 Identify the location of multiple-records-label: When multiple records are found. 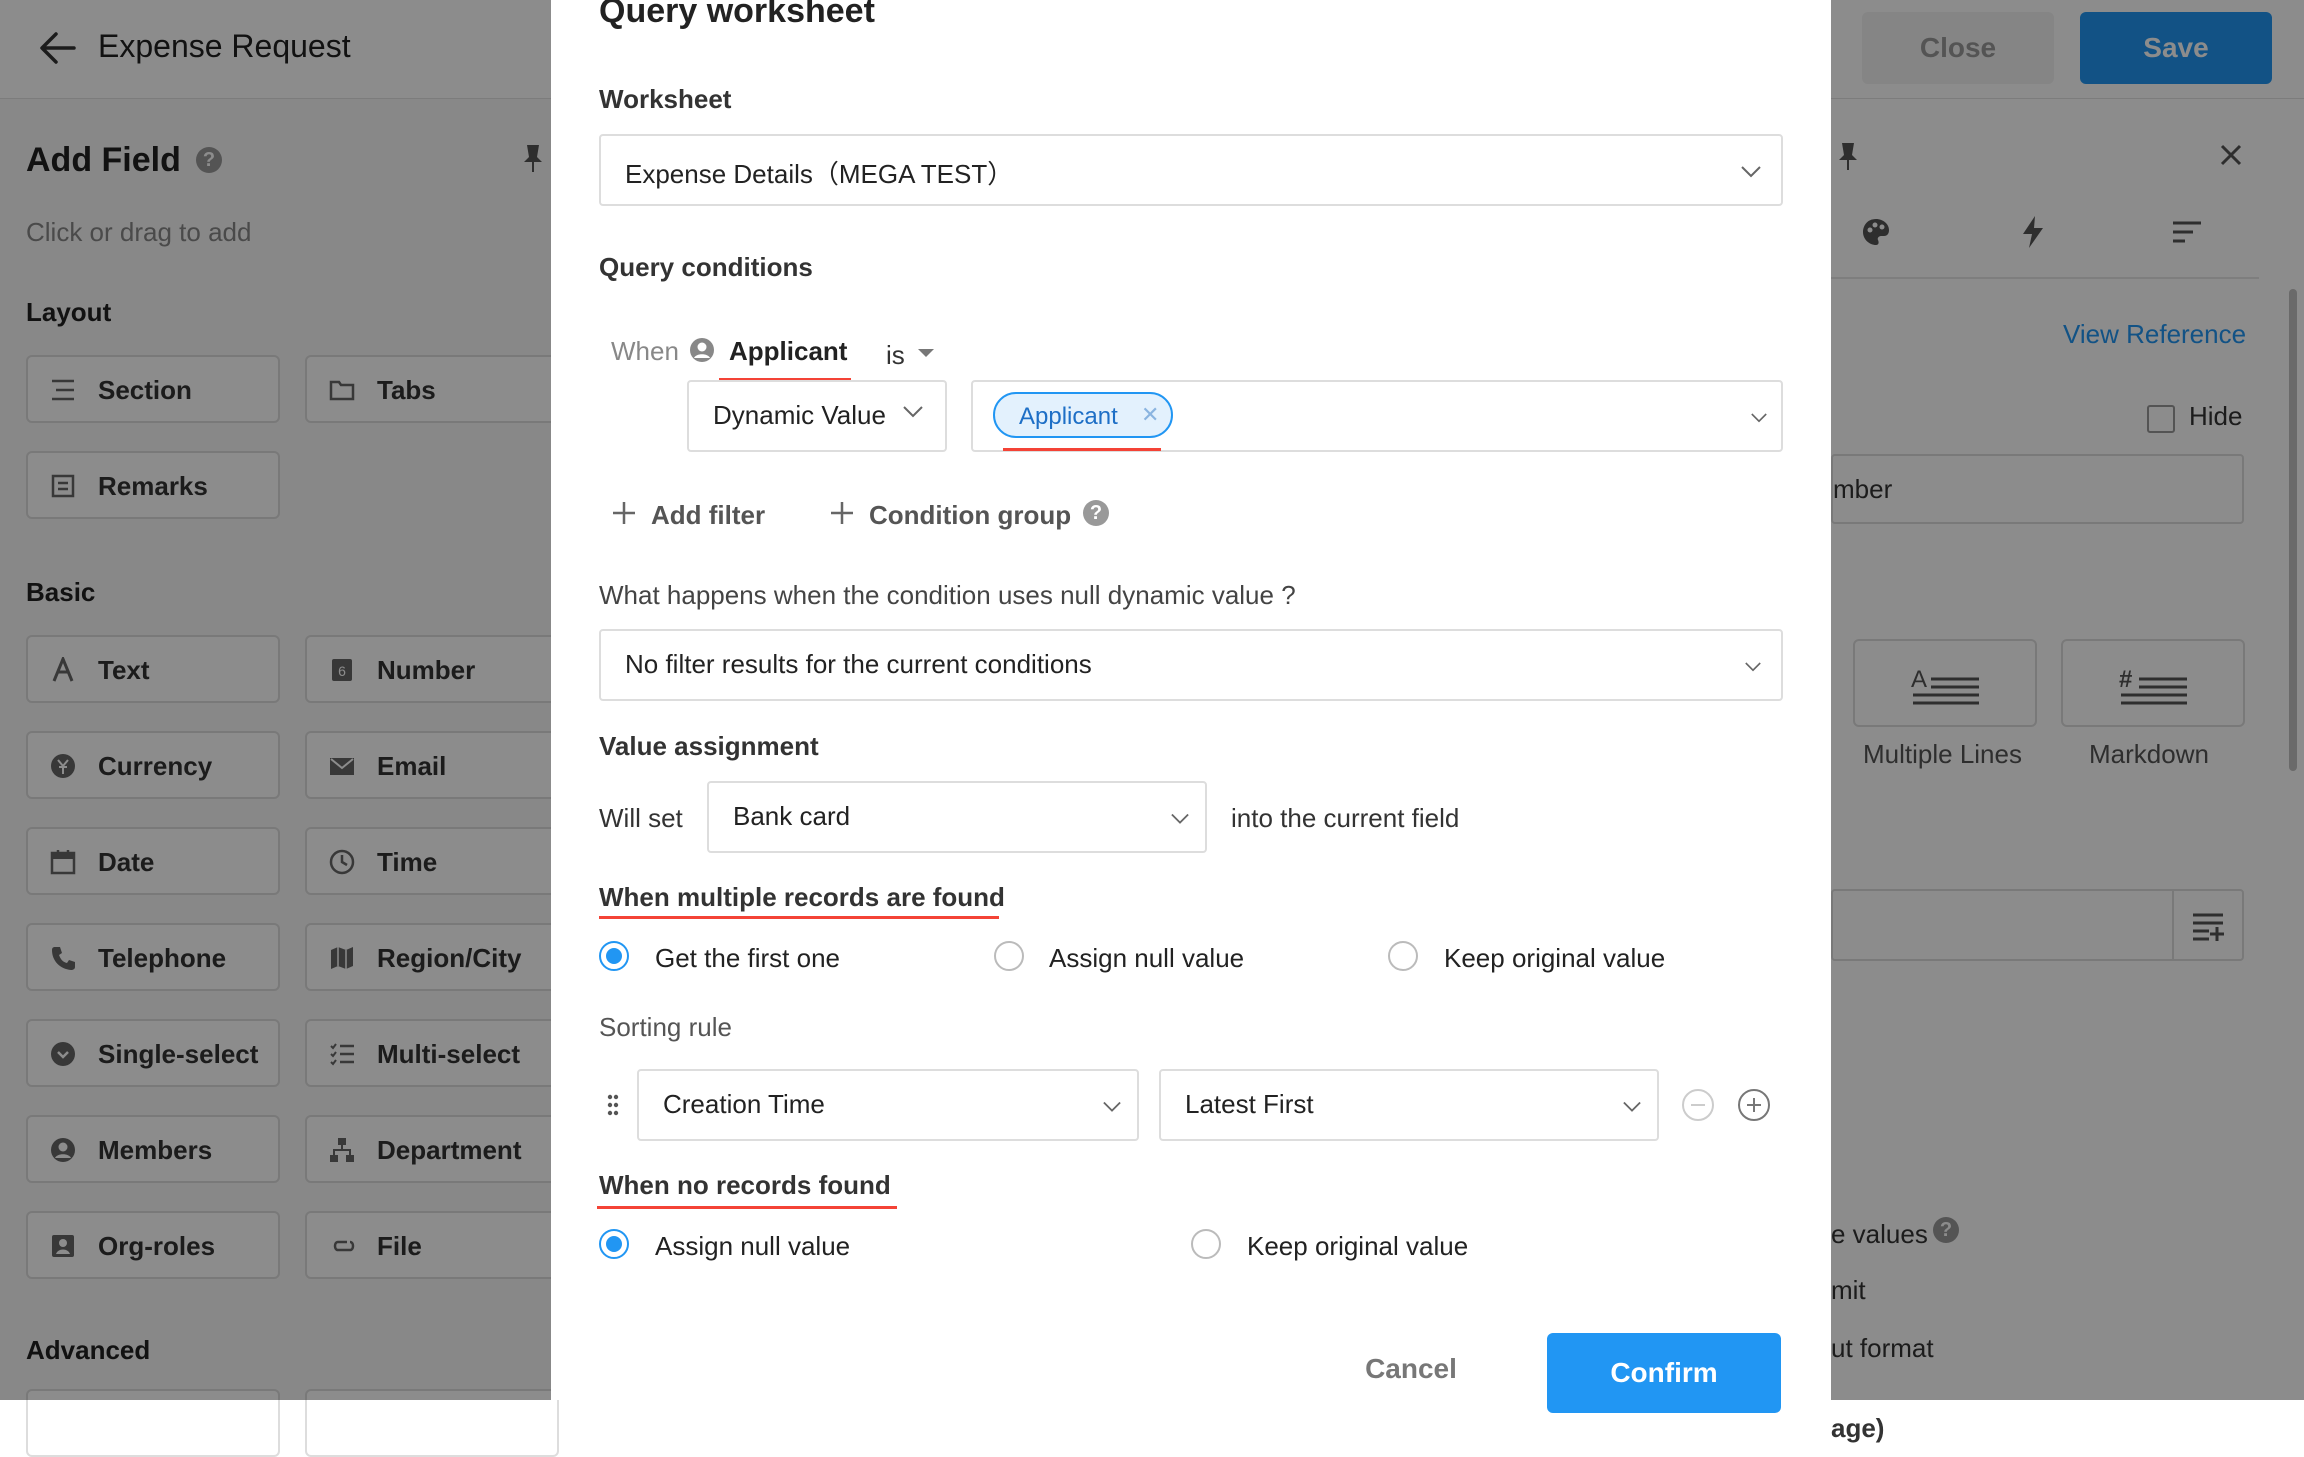
(802, 897).